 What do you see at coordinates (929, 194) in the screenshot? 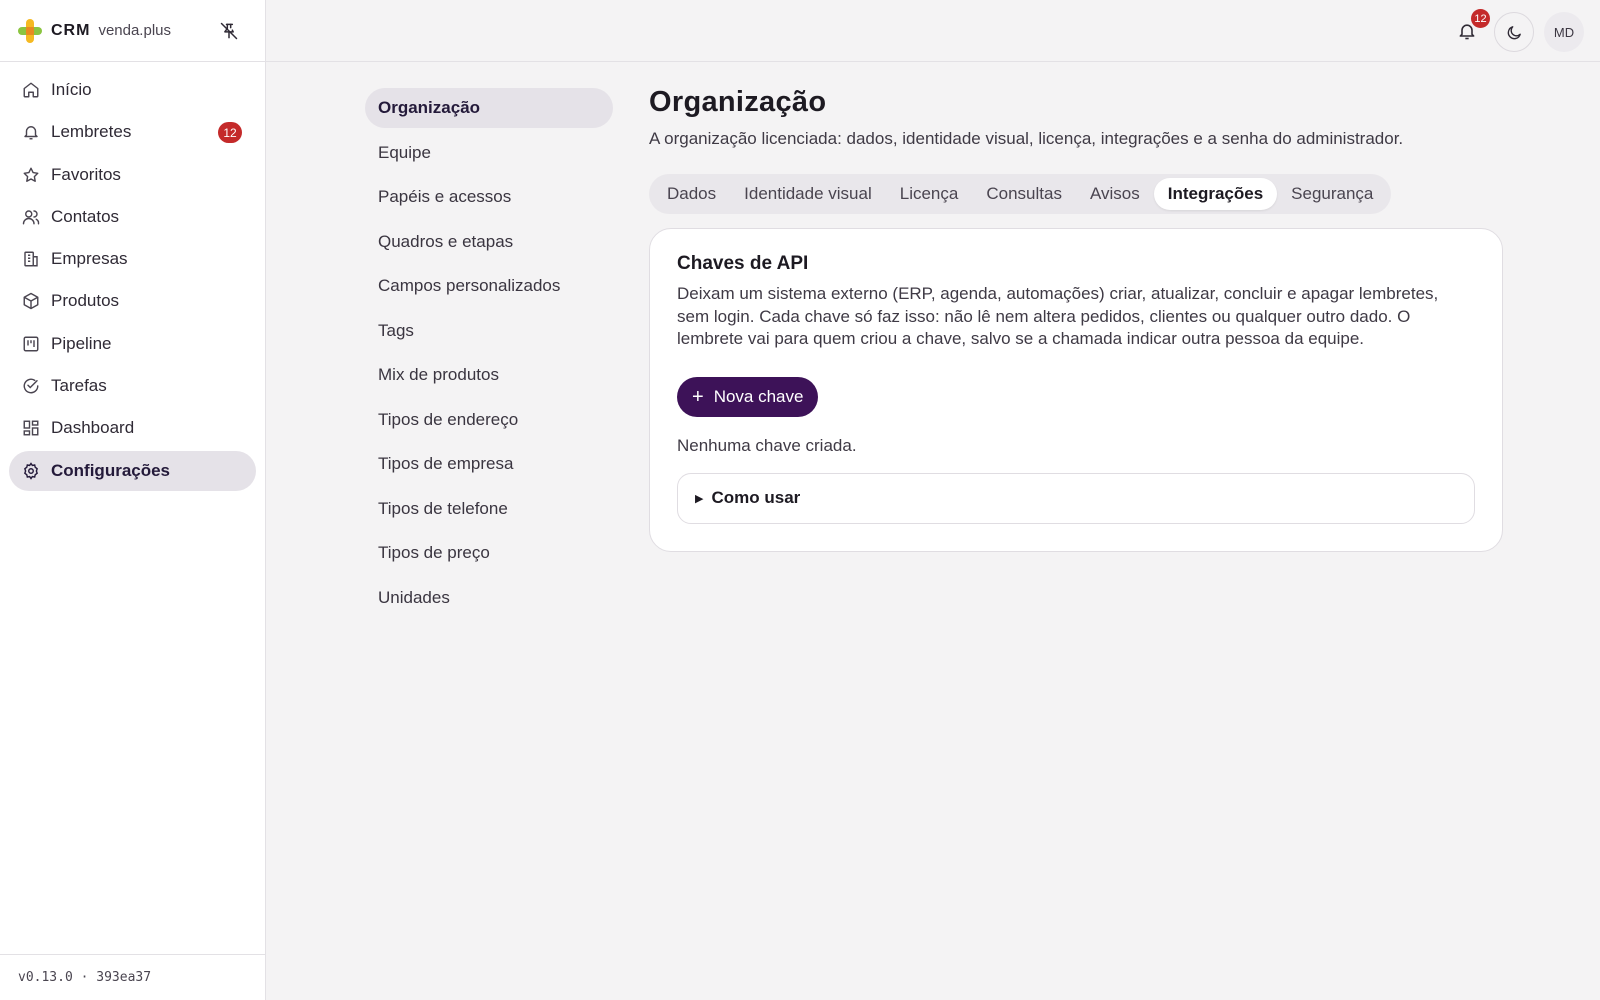
I see `tab-licenca: Licença` at bounding box center [929, 194].